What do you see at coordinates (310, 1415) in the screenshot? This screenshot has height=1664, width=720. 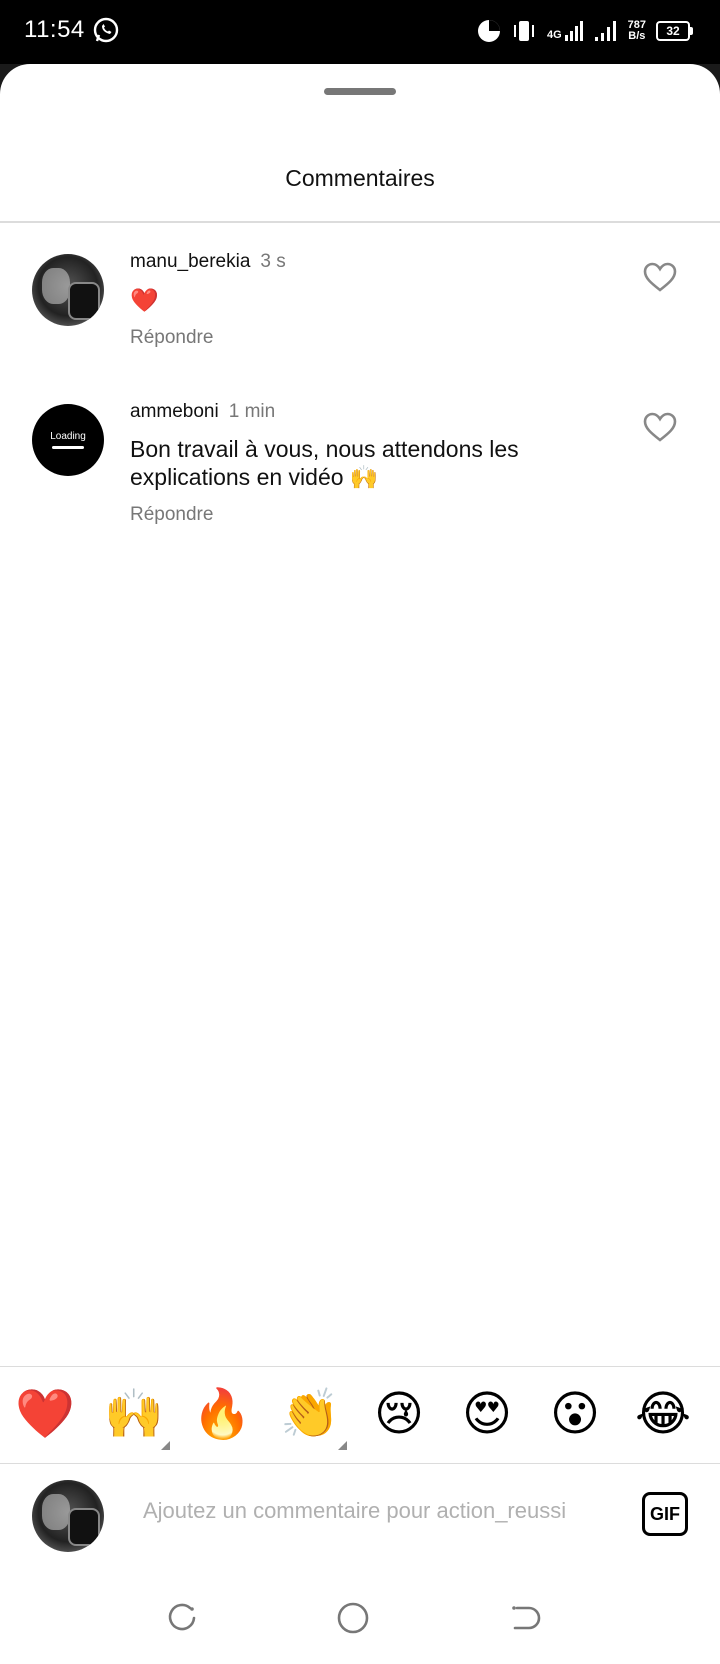 I see `emoji-clapping-hands: 👏` at bounding box center [310, 1415].